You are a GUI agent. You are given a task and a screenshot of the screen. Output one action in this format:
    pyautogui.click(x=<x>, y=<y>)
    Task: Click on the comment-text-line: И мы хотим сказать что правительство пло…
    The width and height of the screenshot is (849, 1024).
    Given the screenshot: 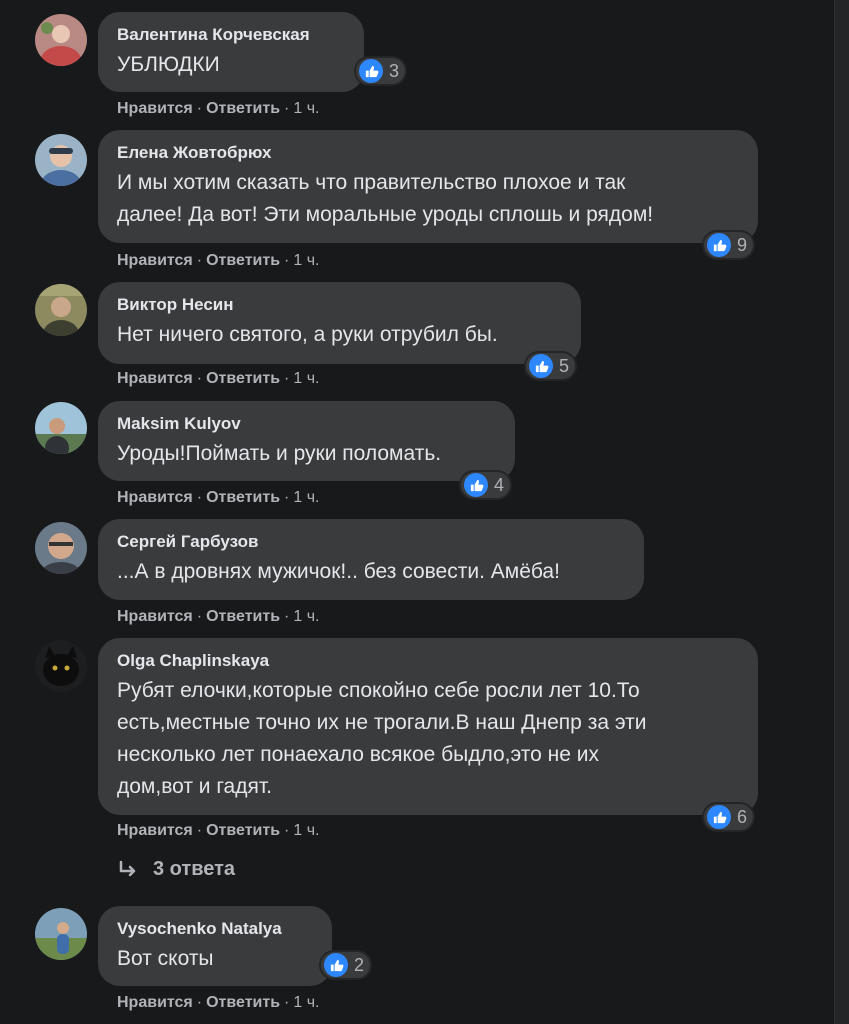 What is the action you would take?
    pyautogui.click(x=371, y=182)
    